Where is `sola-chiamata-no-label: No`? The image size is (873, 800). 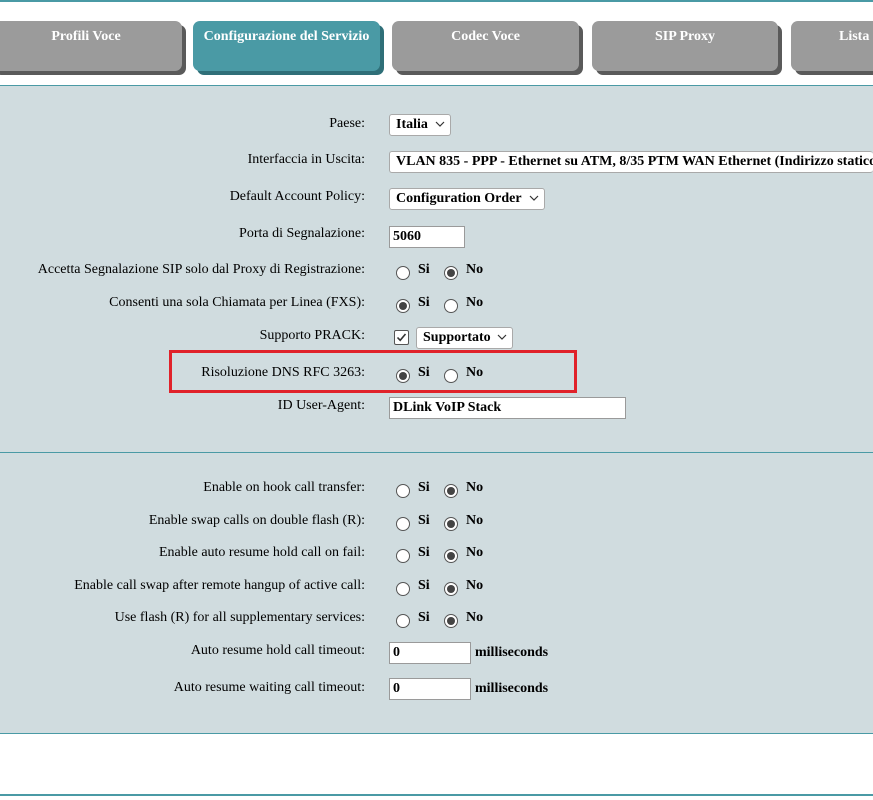 sola-chiamata-no-label: No is located at coordinates (475, 302).